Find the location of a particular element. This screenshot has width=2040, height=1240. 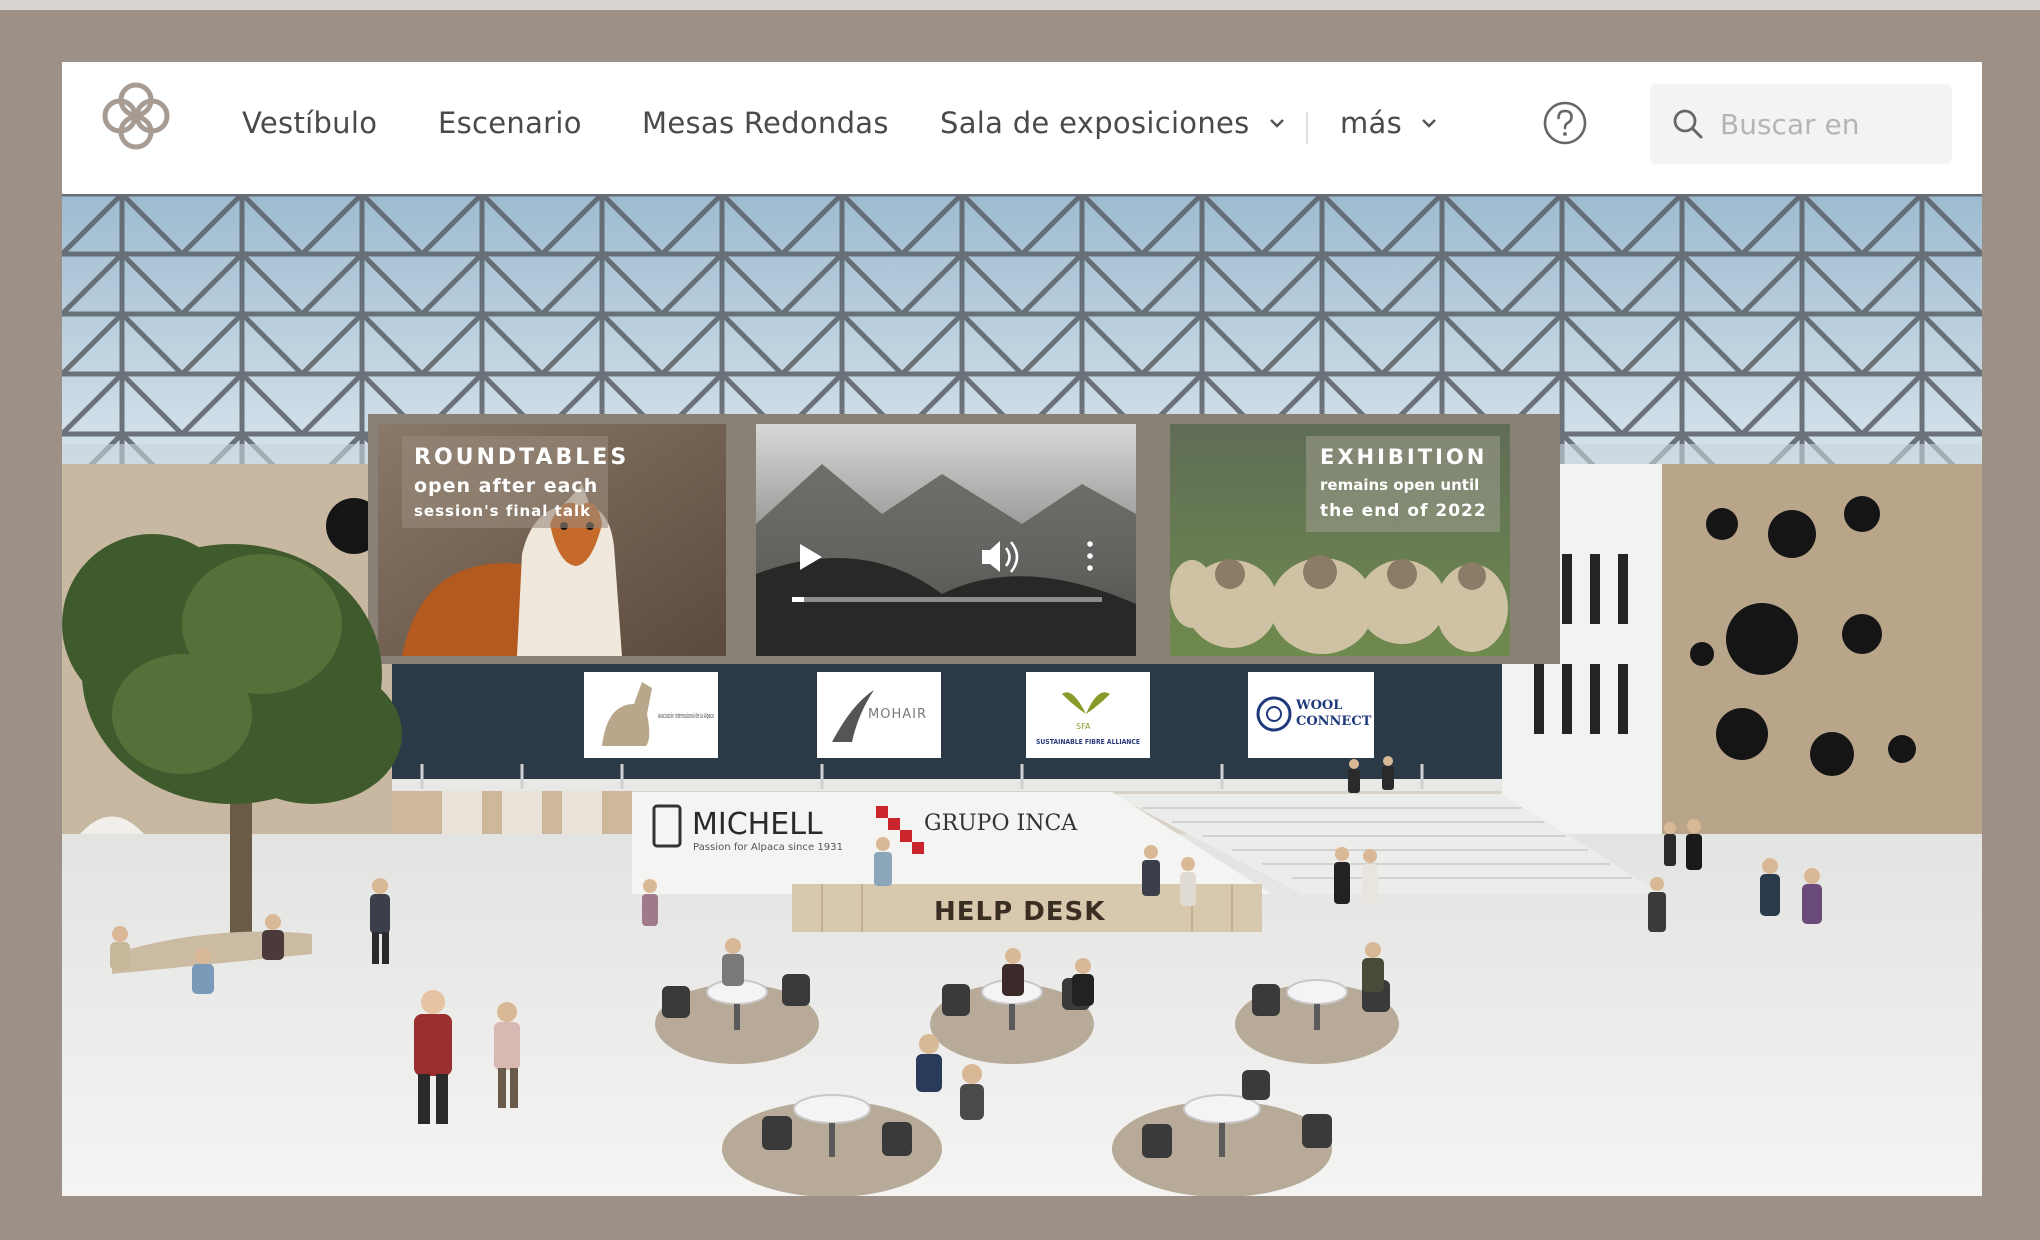

nav-item-vestibulo: Vestíbulo is located at coordinates (309, 123).